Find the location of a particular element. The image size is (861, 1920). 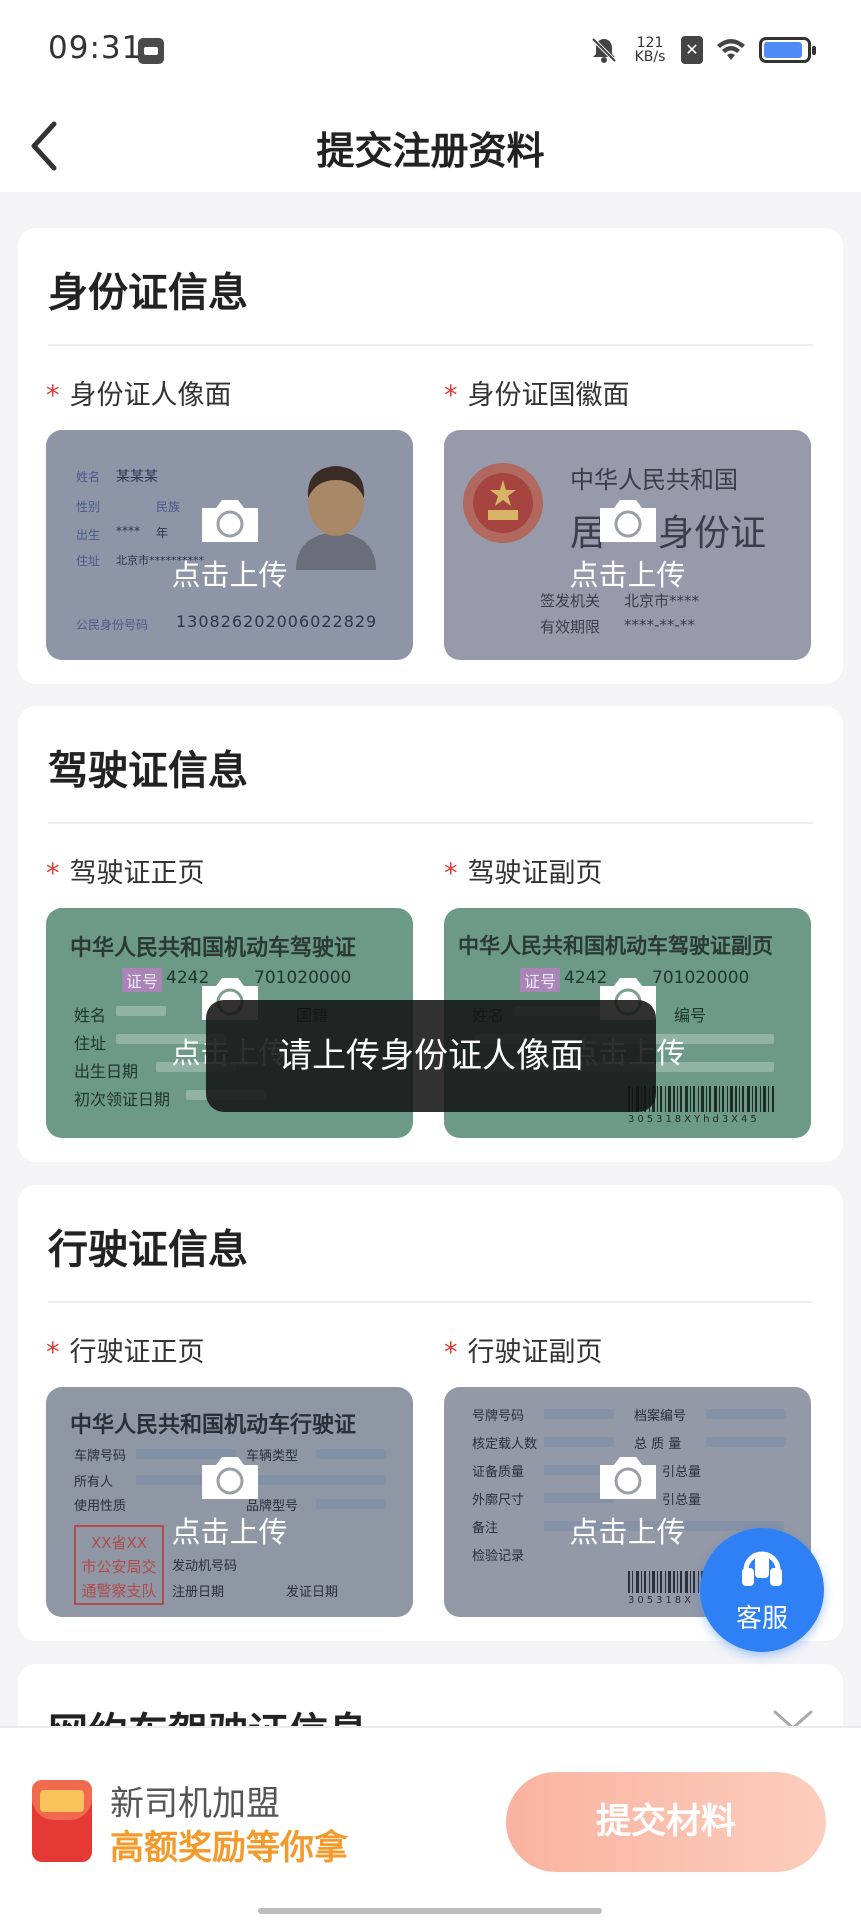

battery-icon is located at coordinates (787, 50).